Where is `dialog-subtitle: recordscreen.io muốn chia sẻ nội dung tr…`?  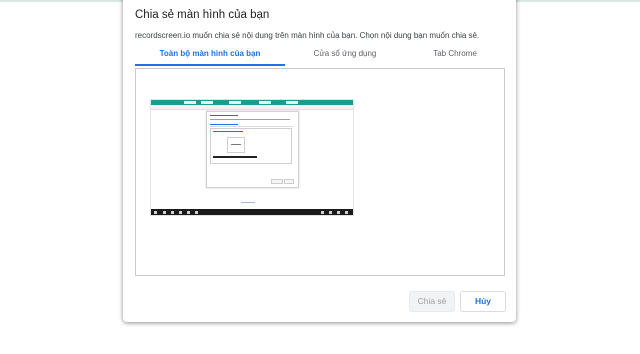 dialog-subtitle: recordscreen.io muốn chia sẻ nội dung tr… is located at coordinates (307, 35).